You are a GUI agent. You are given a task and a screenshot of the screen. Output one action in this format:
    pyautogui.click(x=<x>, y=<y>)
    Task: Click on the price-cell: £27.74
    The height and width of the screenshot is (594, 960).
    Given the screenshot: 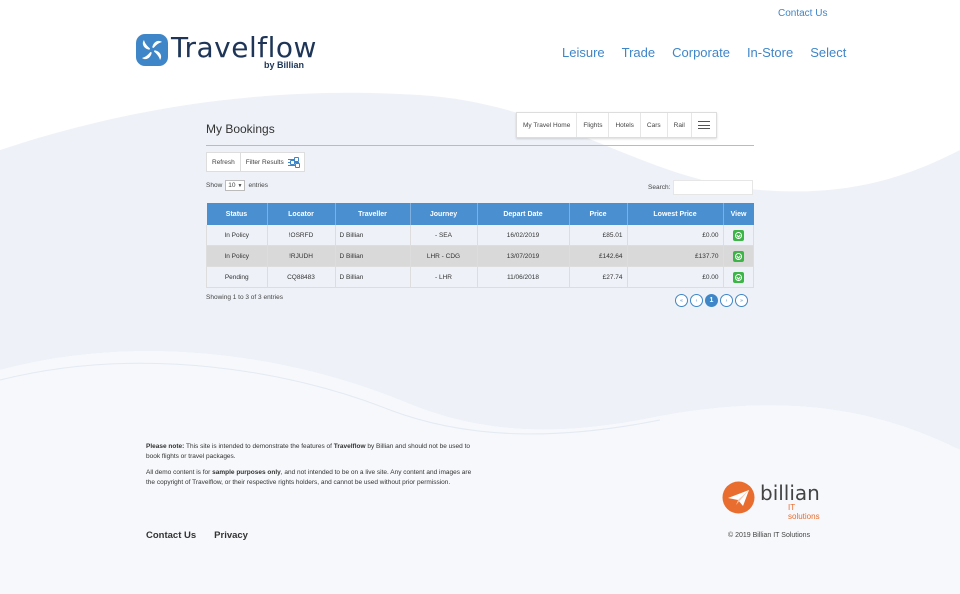 What is the action you would take?
    pyautogui.click(x=598, y=277)
    